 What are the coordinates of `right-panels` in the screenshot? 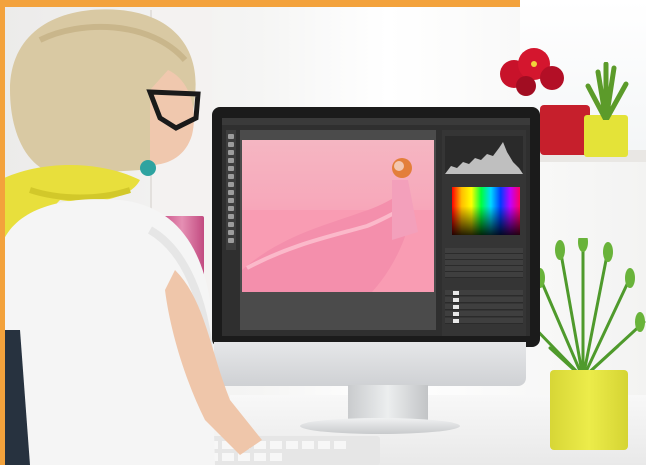 It's located at (484, 233).